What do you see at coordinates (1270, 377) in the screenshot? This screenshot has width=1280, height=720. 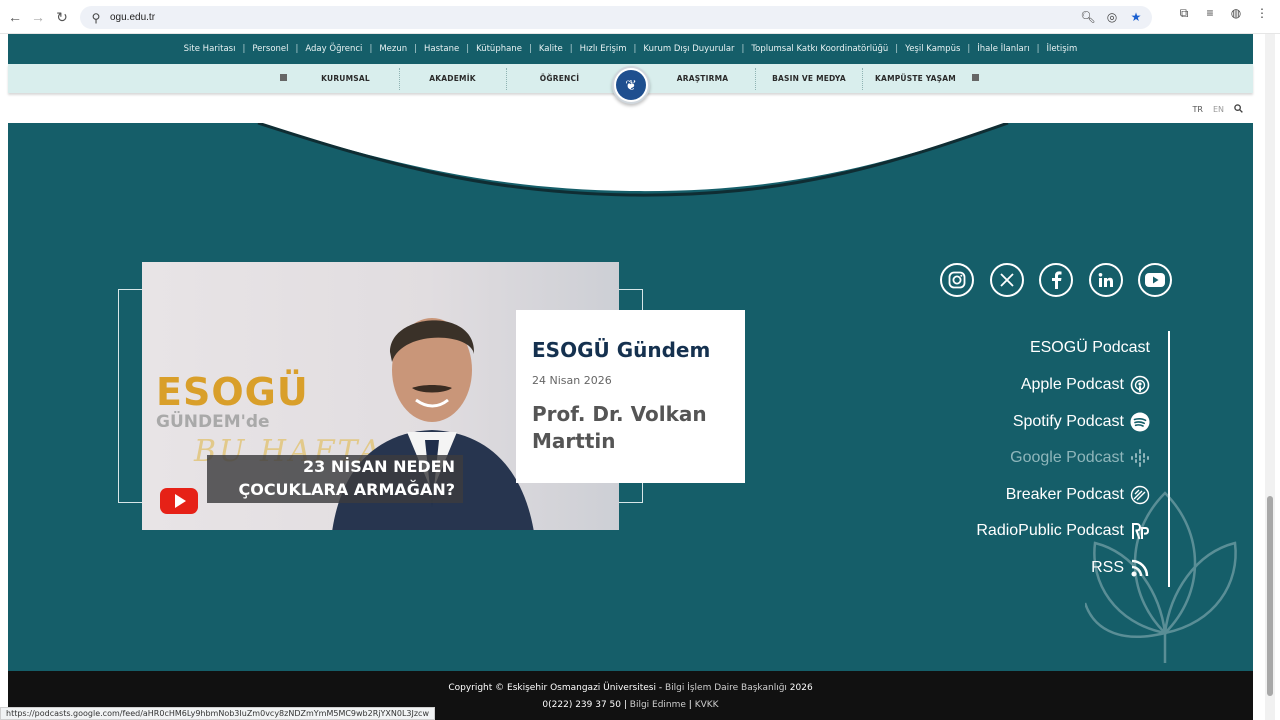 I see `page-scrollbar` at bounding box center [1270, 377].